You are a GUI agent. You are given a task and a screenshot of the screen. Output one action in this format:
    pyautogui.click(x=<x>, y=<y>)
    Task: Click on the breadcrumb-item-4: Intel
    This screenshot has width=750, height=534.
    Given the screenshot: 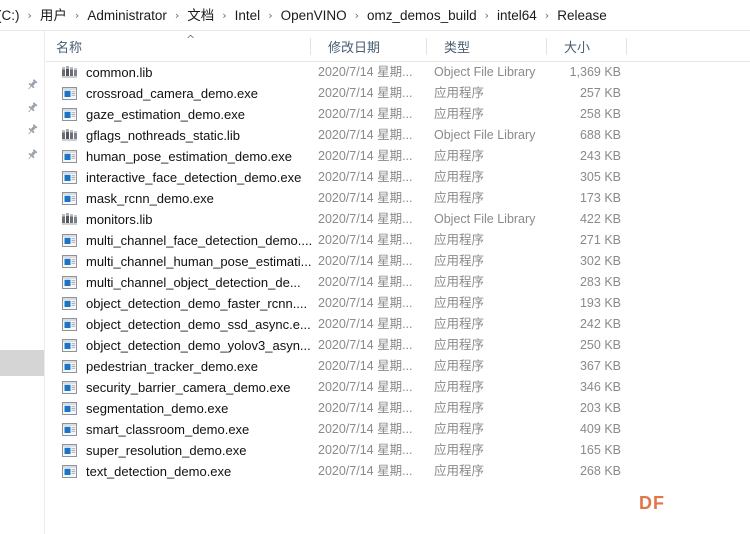 What is the action you would take?
    pyautogui.click(x=248, y=15)
    